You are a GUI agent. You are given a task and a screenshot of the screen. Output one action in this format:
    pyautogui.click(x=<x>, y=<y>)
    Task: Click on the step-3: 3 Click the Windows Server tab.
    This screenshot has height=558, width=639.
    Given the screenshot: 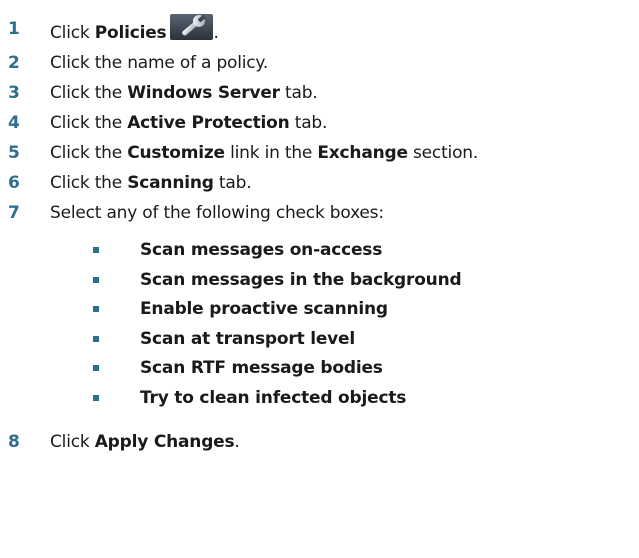 What is the action you would take?
    pyautogui.click(x=322, y=93)
    